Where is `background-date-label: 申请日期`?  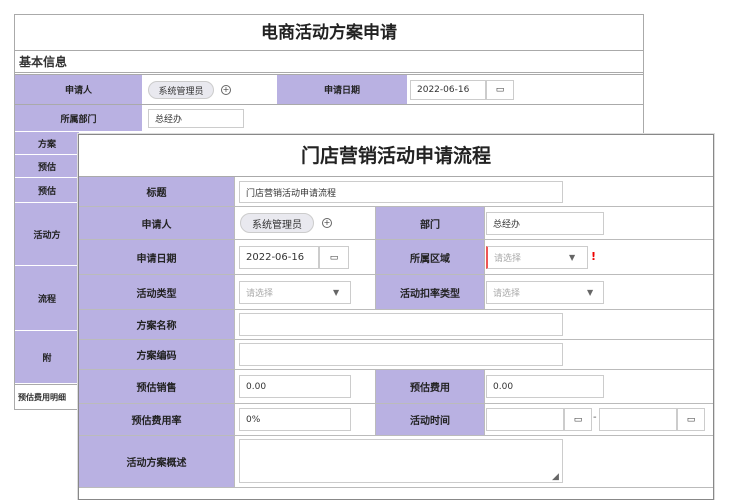
background-date-label: 申请日期 is located at coordinates (342, 89).